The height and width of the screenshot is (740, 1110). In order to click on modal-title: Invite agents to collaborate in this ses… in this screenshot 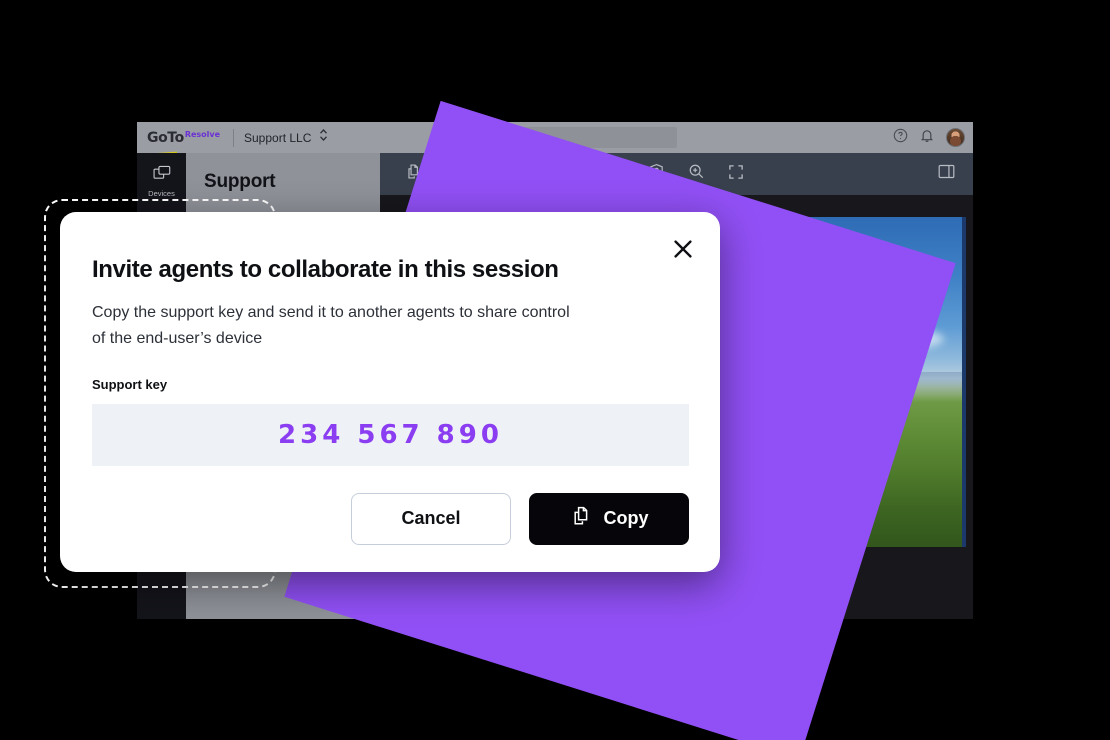, I will do `click(325, 269)`.